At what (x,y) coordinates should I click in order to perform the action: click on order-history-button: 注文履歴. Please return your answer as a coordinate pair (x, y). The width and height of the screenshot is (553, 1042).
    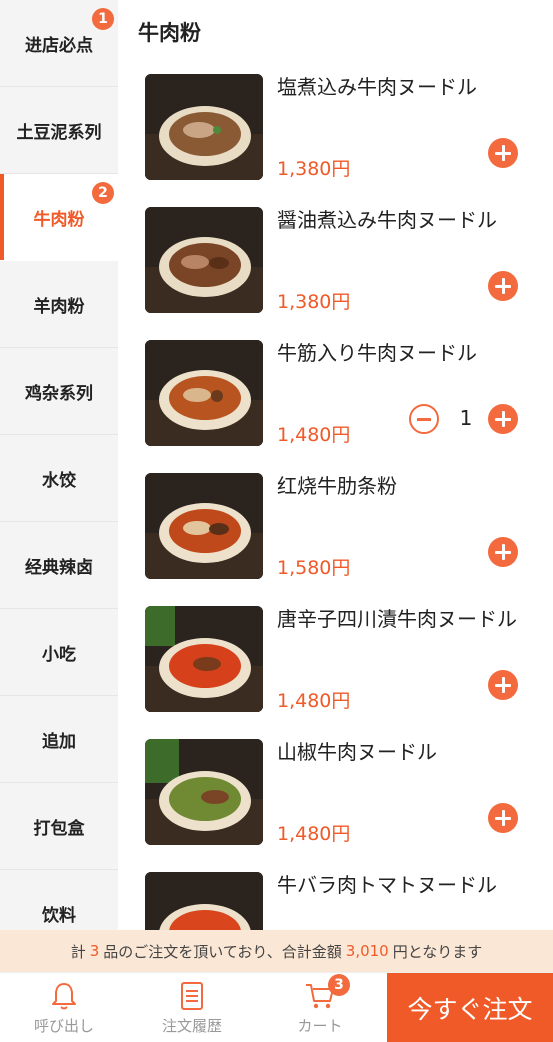
    Looking at the image, I should click on (192, 1007).